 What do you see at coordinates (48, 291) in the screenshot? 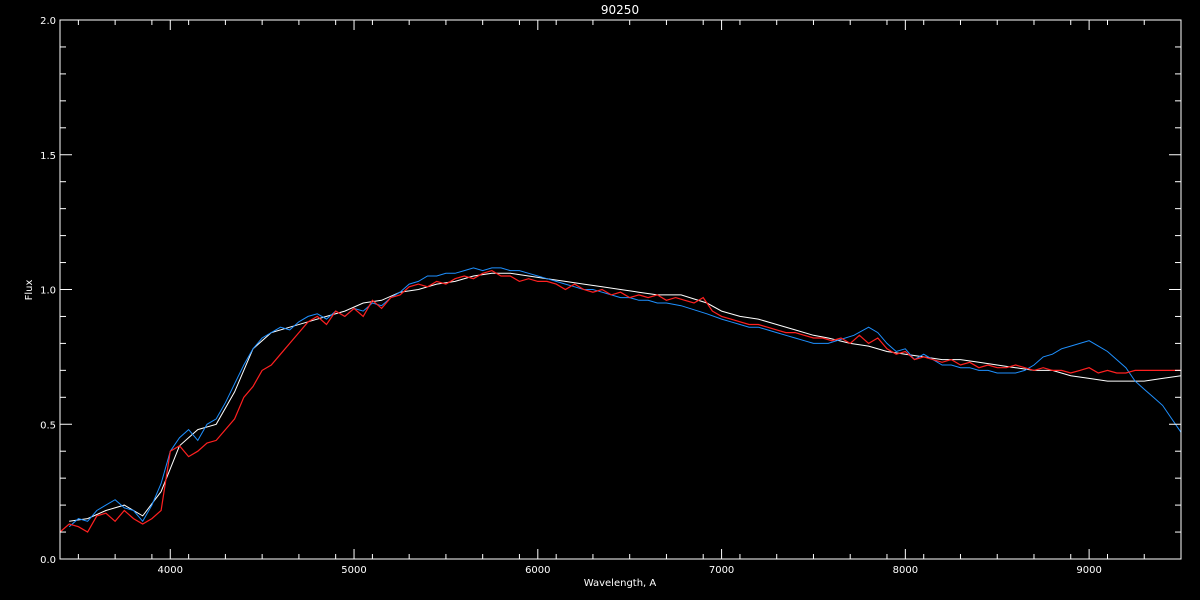
I see `y-tick-label: 1.0` at bounding box center [48, 291].